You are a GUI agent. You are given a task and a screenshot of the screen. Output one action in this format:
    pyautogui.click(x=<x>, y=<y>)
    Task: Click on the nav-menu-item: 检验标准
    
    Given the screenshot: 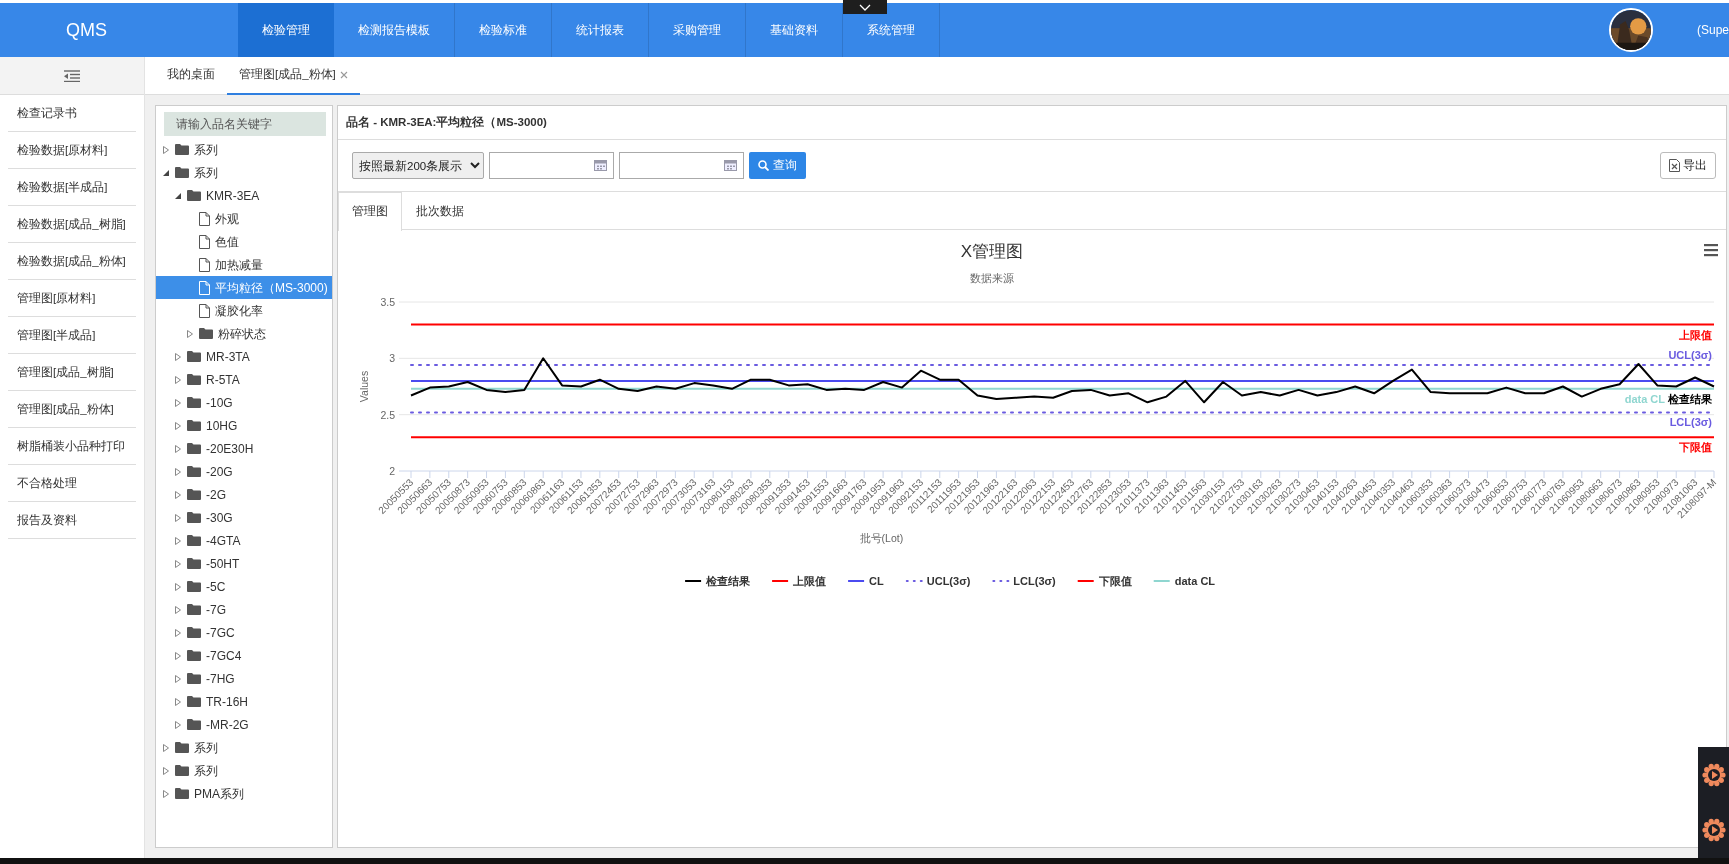 What is the action you would take?
    pyautogui.click(x=503, y=30)
    